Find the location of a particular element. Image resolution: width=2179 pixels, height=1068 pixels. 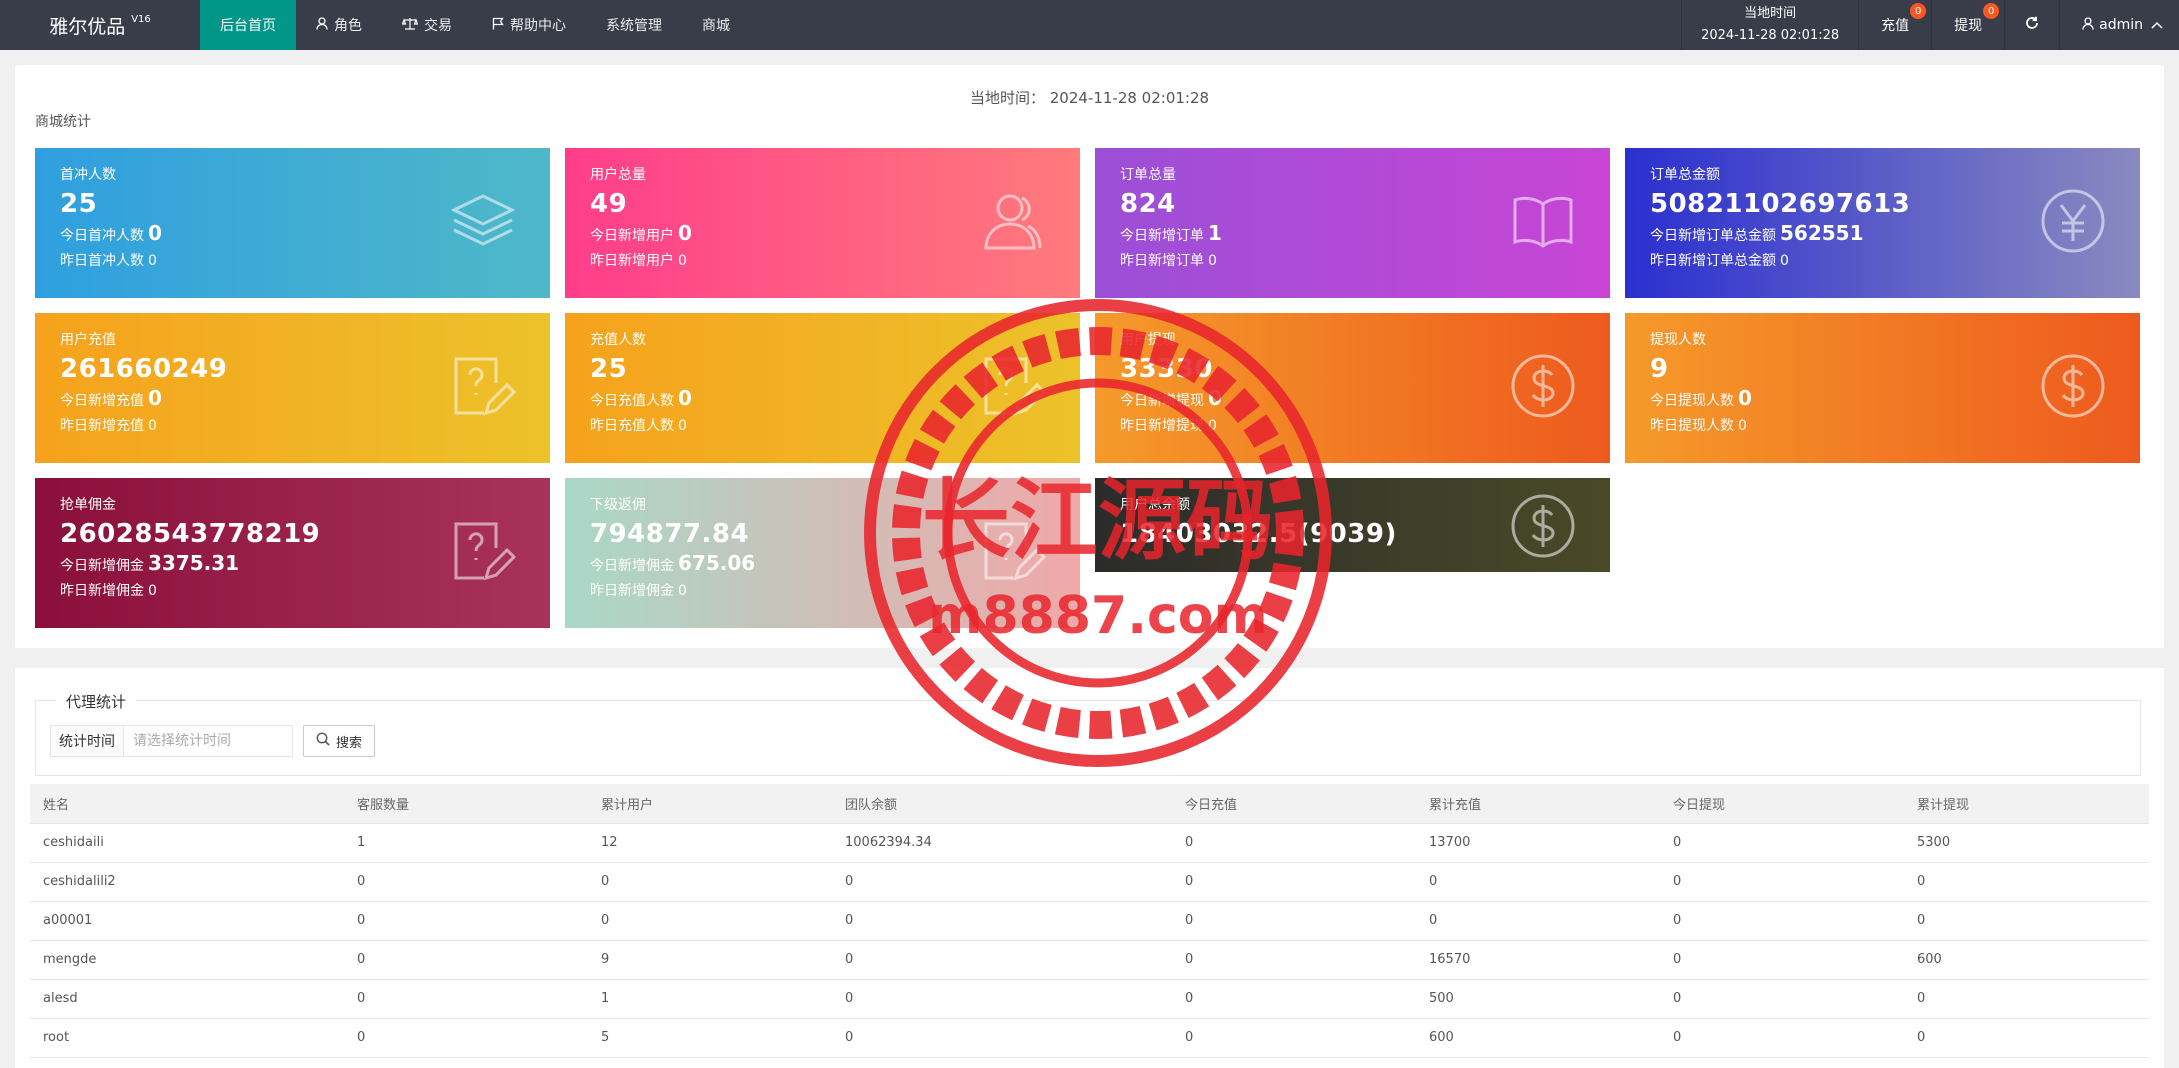

table-row: a00001 0 0 0 0 0 0 0 is located at coordinates (1089, 921).